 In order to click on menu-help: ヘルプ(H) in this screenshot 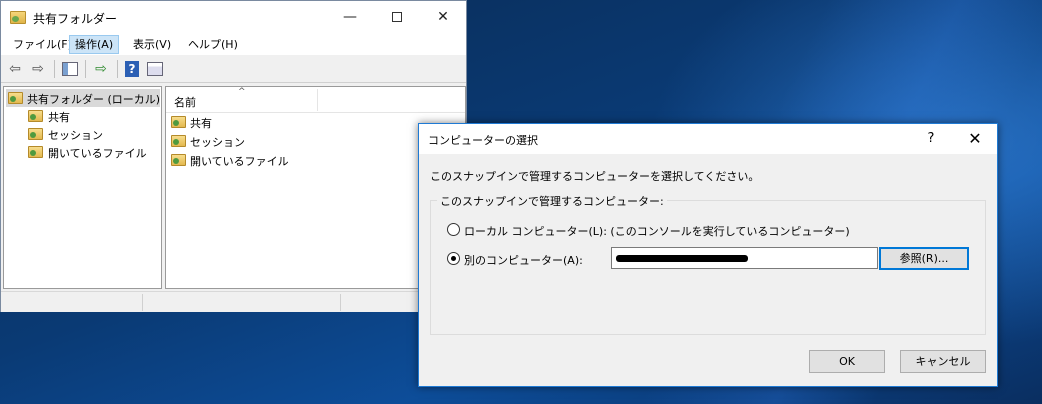, I will do `click(213, 44)`.